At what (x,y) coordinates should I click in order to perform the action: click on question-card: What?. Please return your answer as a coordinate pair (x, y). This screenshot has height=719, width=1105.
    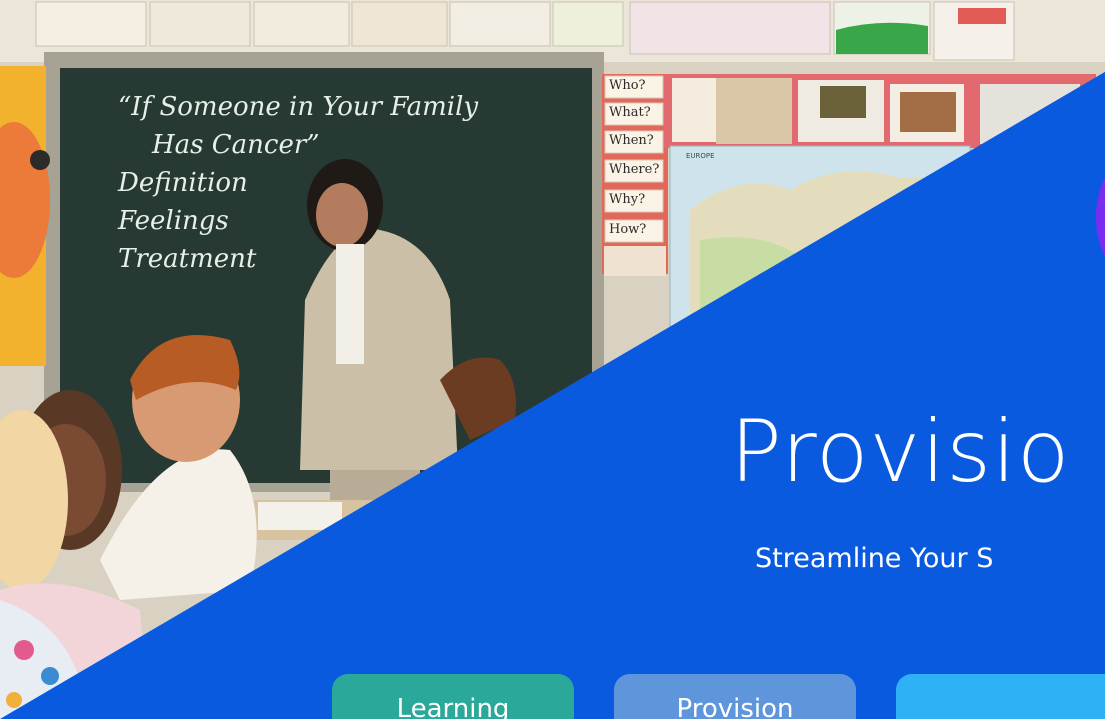
    Looking at the image, I should click on (630, 112).